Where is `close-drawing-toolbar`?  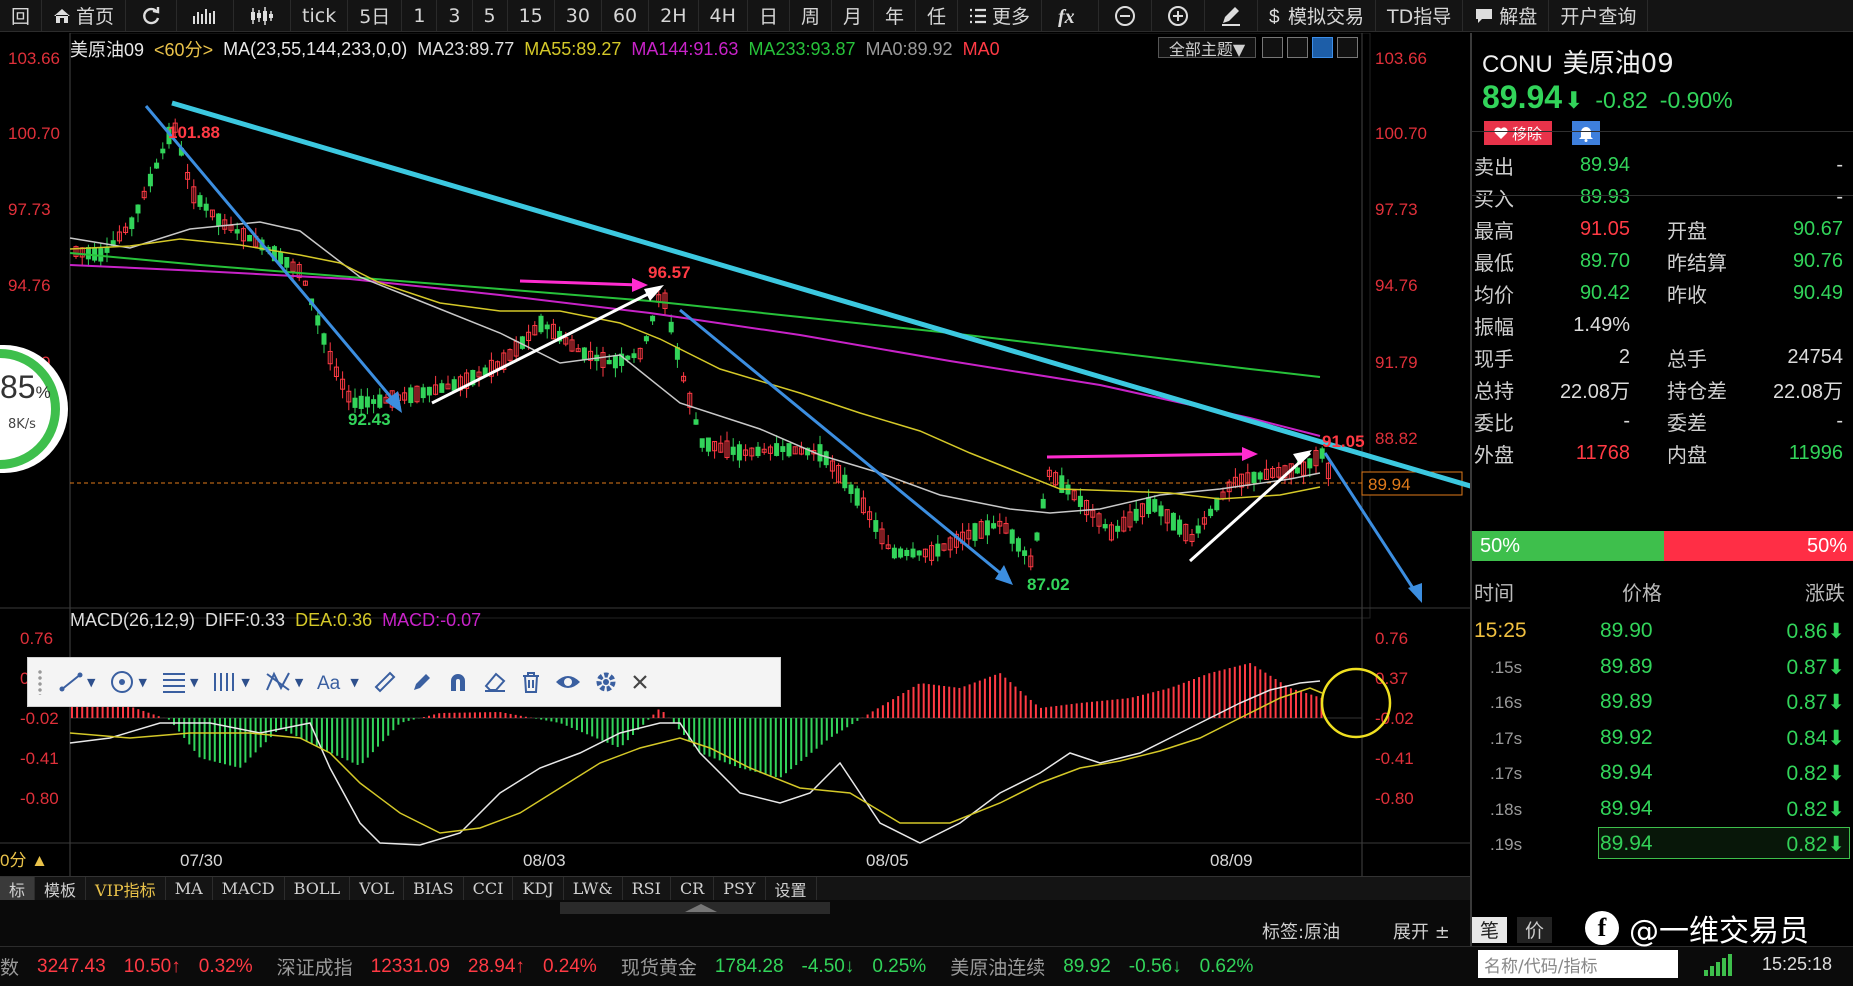
close-drawing-toolbar is located at coordinates (640, 682).